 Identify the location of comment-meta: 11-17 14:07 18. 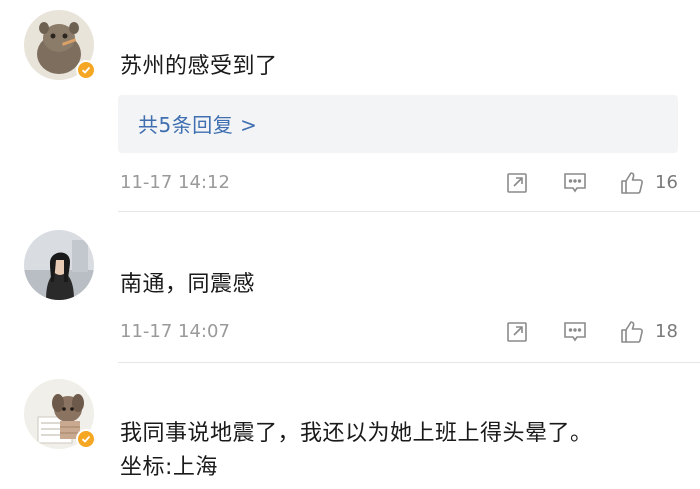
(350, 333).